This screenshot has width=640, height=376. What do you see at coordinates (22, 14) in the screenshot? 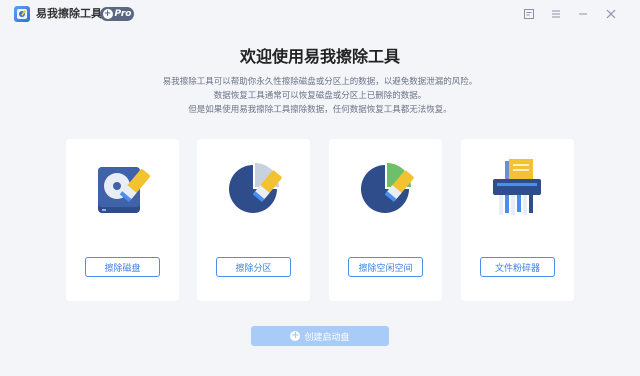
I see `app-logo-icon` at bounding box center [22, 14].